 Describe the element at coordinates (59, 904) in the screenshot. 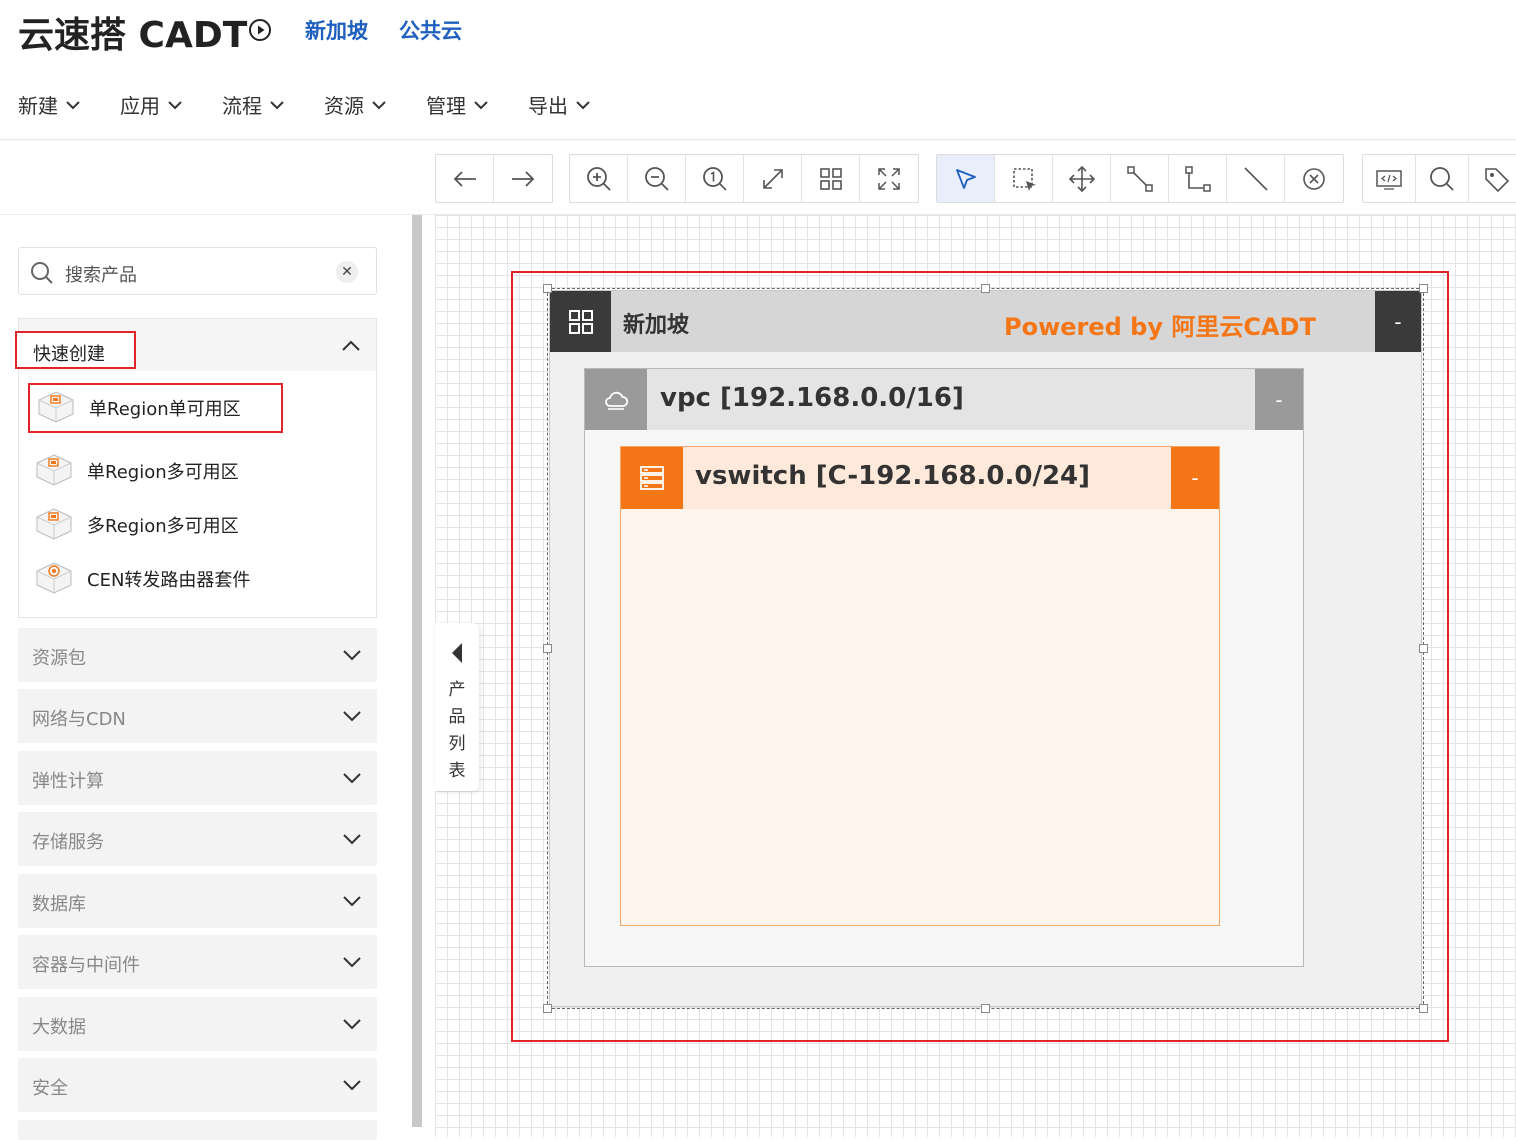

I see `category-label: 数据库` at that location.